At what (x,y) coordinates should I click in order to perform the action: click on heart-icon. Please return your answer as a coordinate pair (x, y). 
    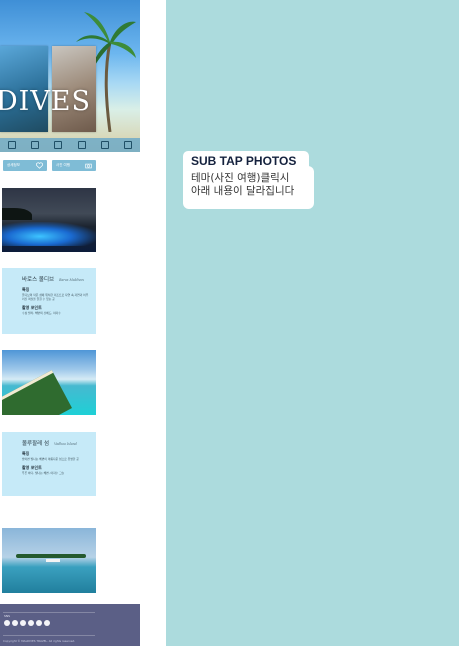
    Looking at the image, I should click on (39, 165).